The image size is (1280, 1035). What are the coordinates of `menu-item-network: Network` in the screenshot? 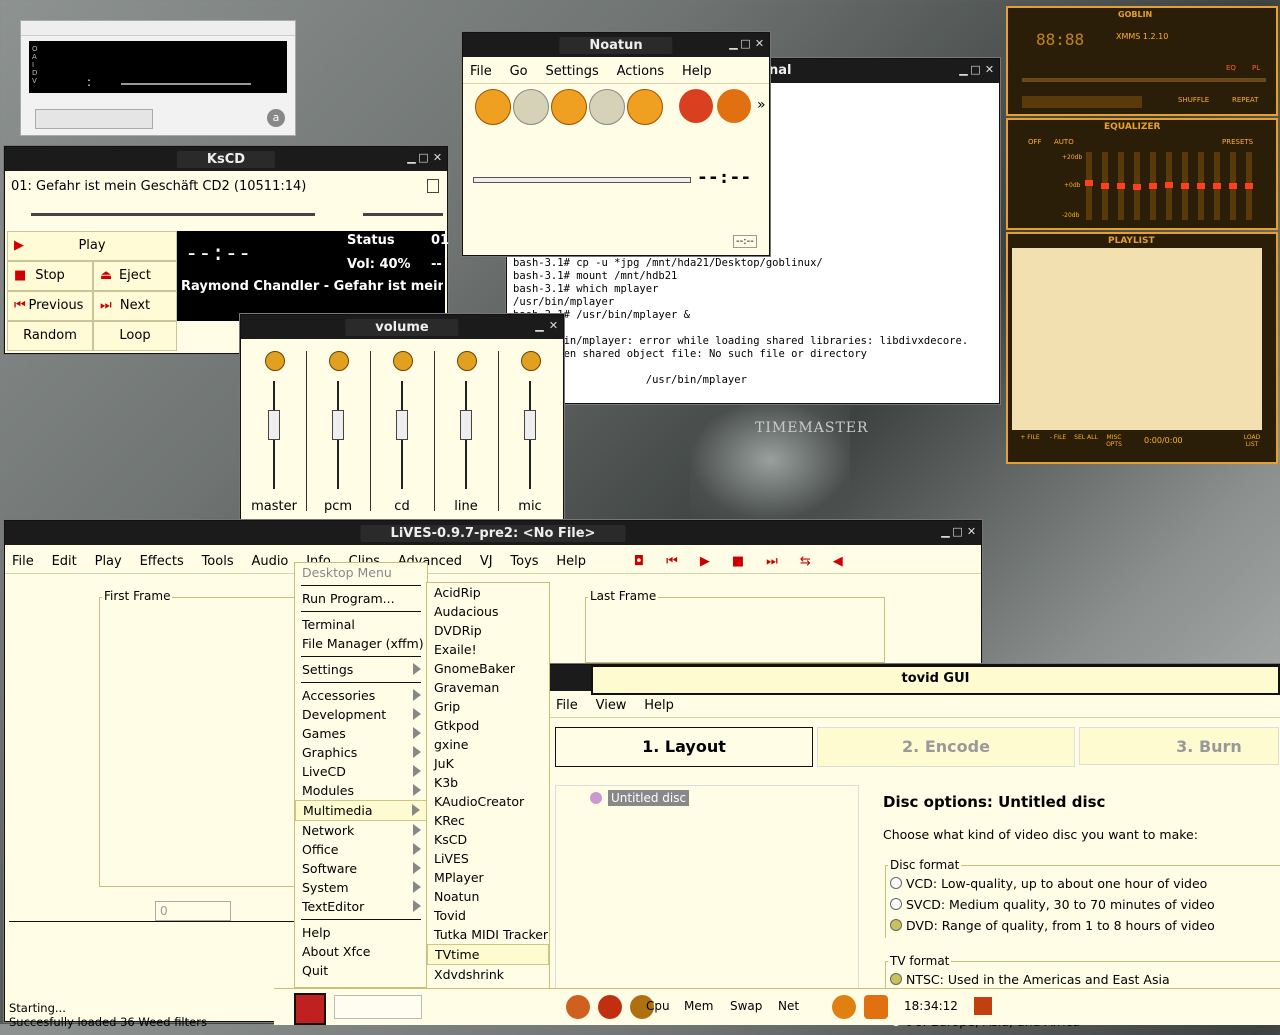 It's located at (361, 830).